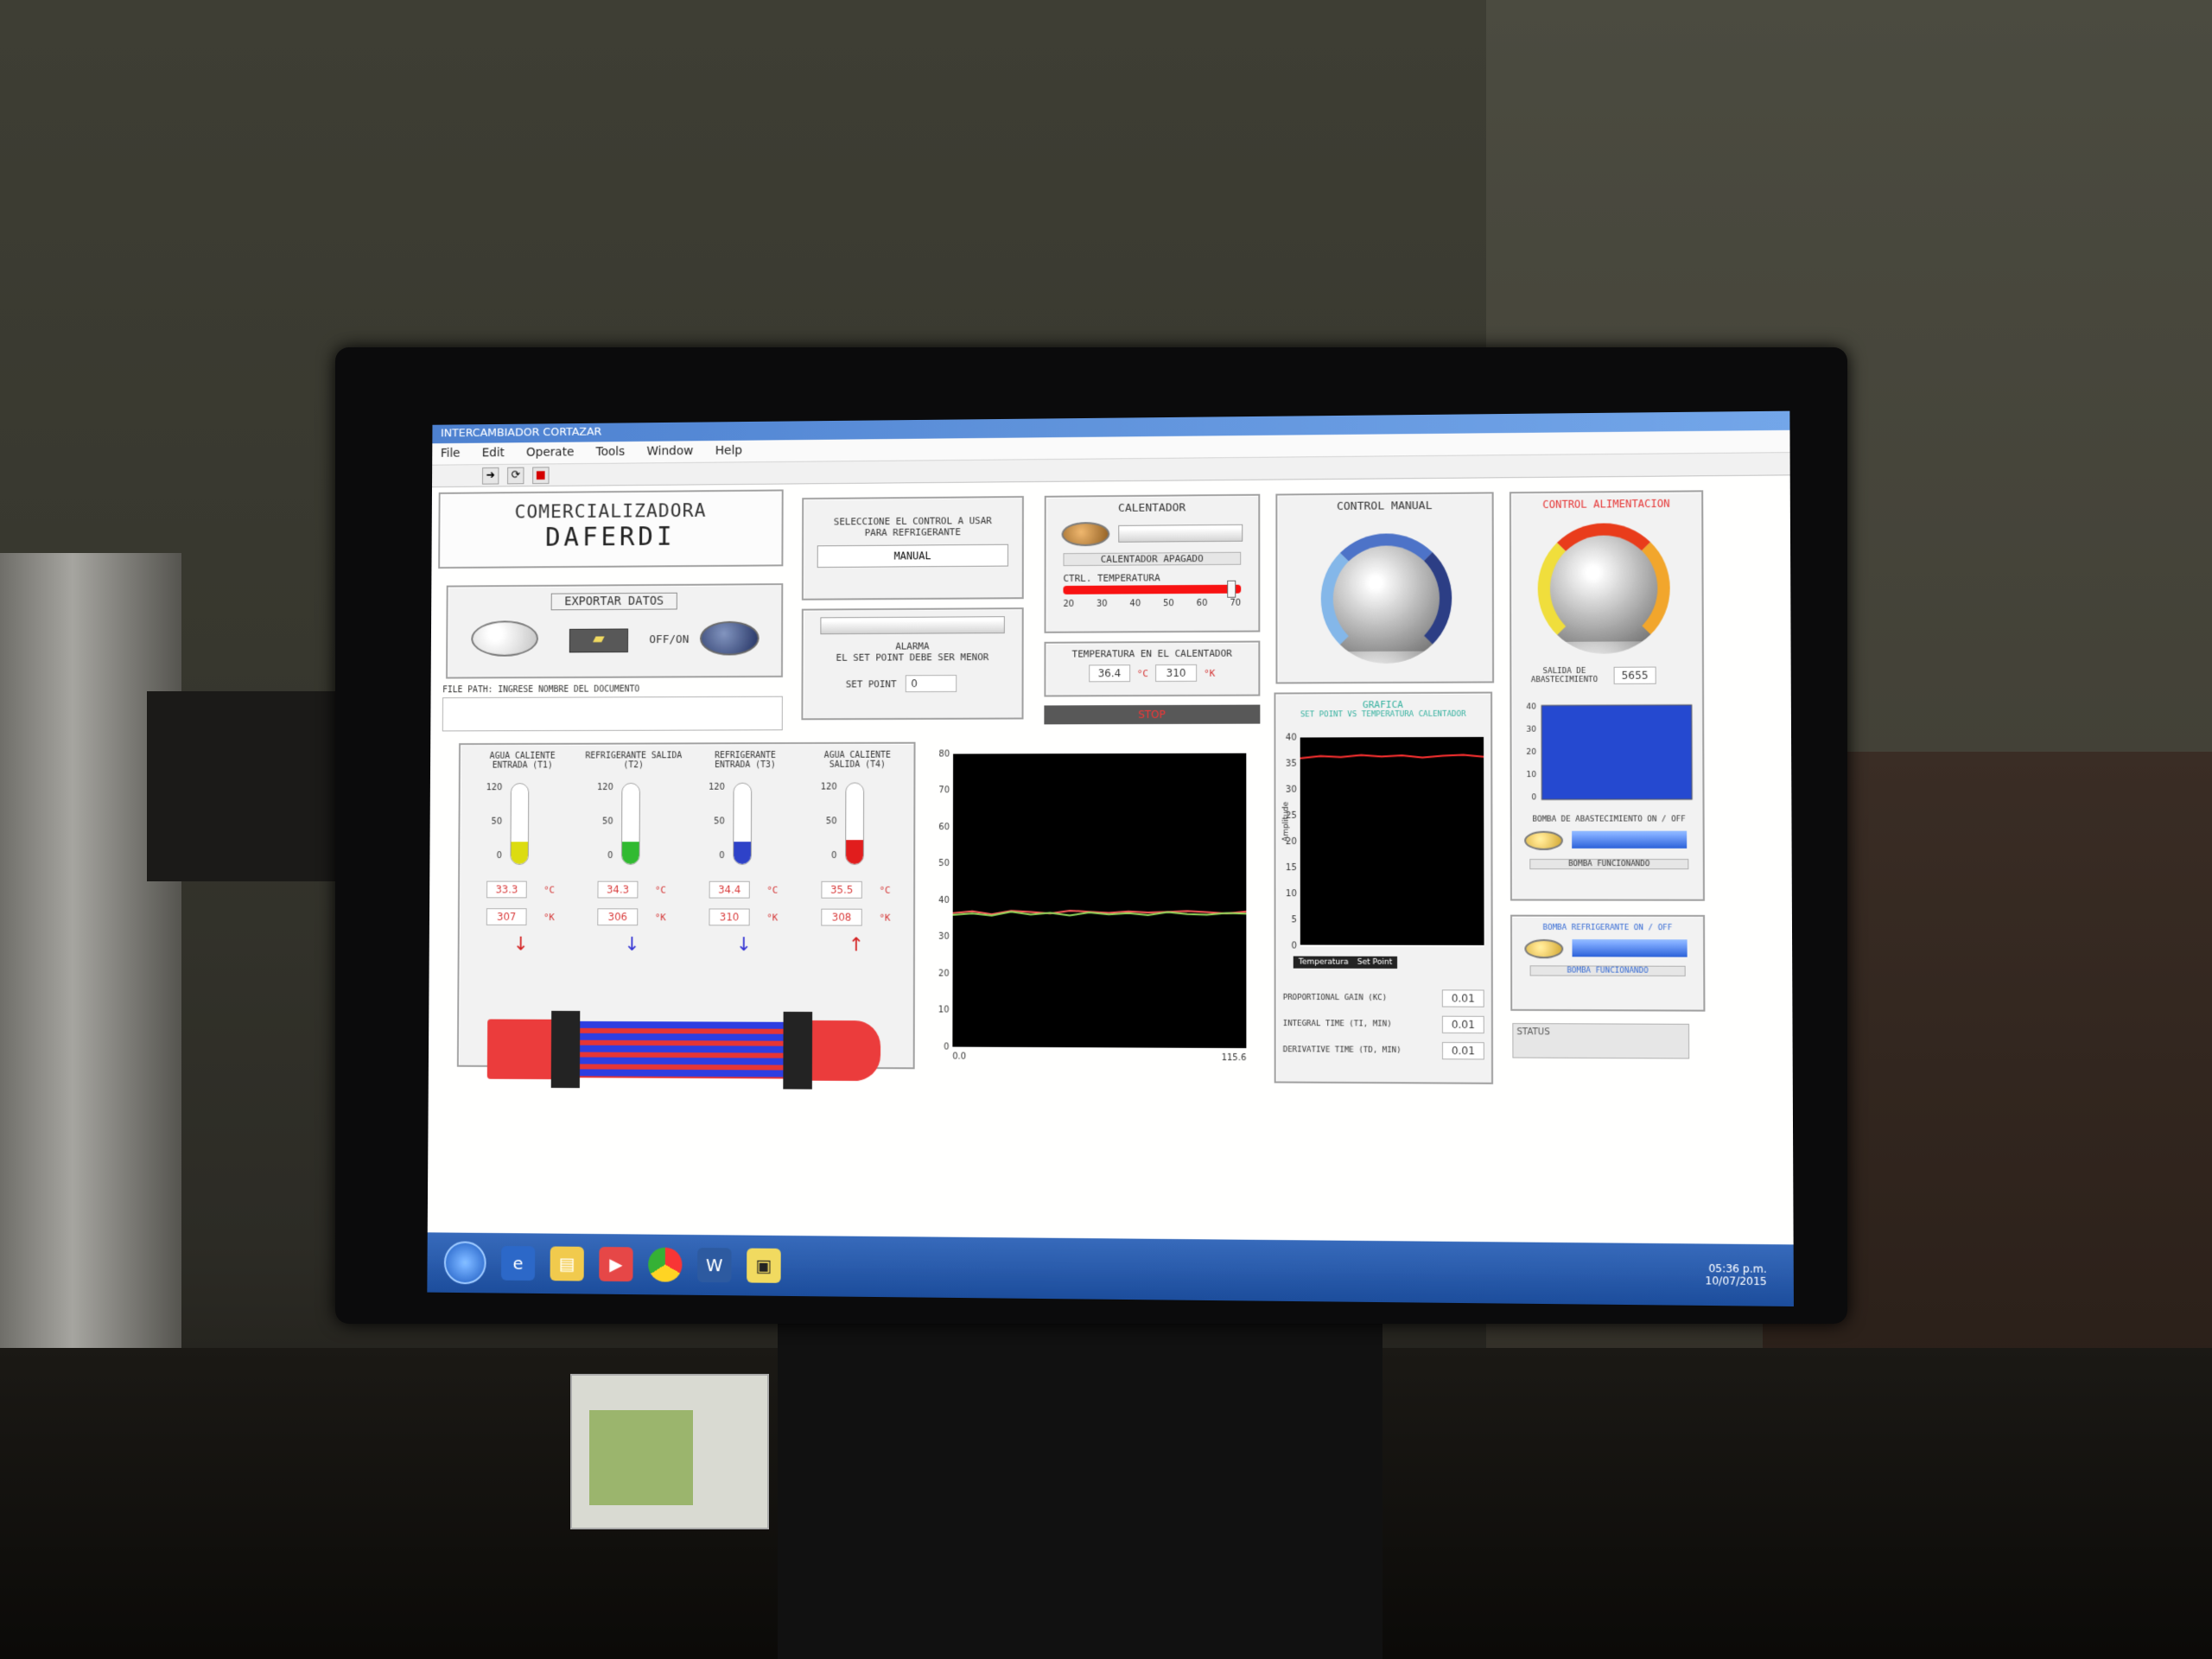 The height and width of the screenshot is (1659, 2212). I want to click on pump1-led, so click(1543, 840).